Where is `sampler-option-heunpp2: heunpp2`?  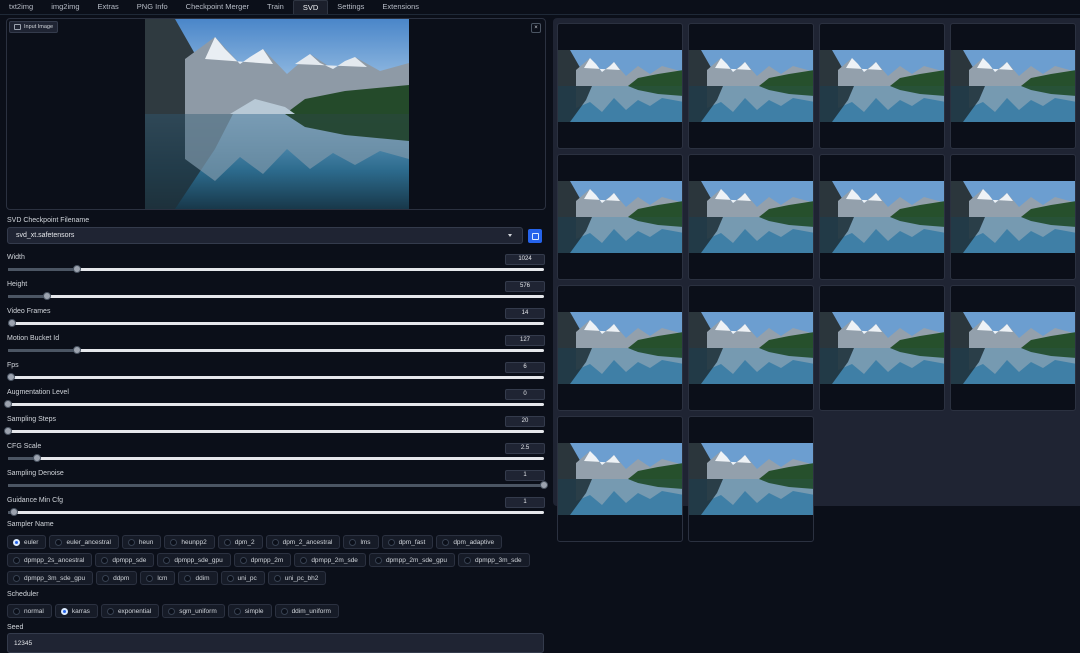 sampler-option-heunpp2: heunpp2 is located at coordinates (189, 542).